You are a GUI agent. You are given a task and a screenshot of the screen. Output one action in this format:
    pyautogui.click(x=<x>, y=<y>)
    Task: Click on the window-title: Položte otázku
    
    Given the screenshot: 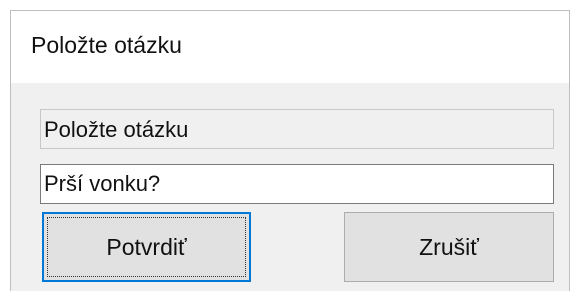 What is the action you would take?
    pyautogui.click(x=106, y=45)
    